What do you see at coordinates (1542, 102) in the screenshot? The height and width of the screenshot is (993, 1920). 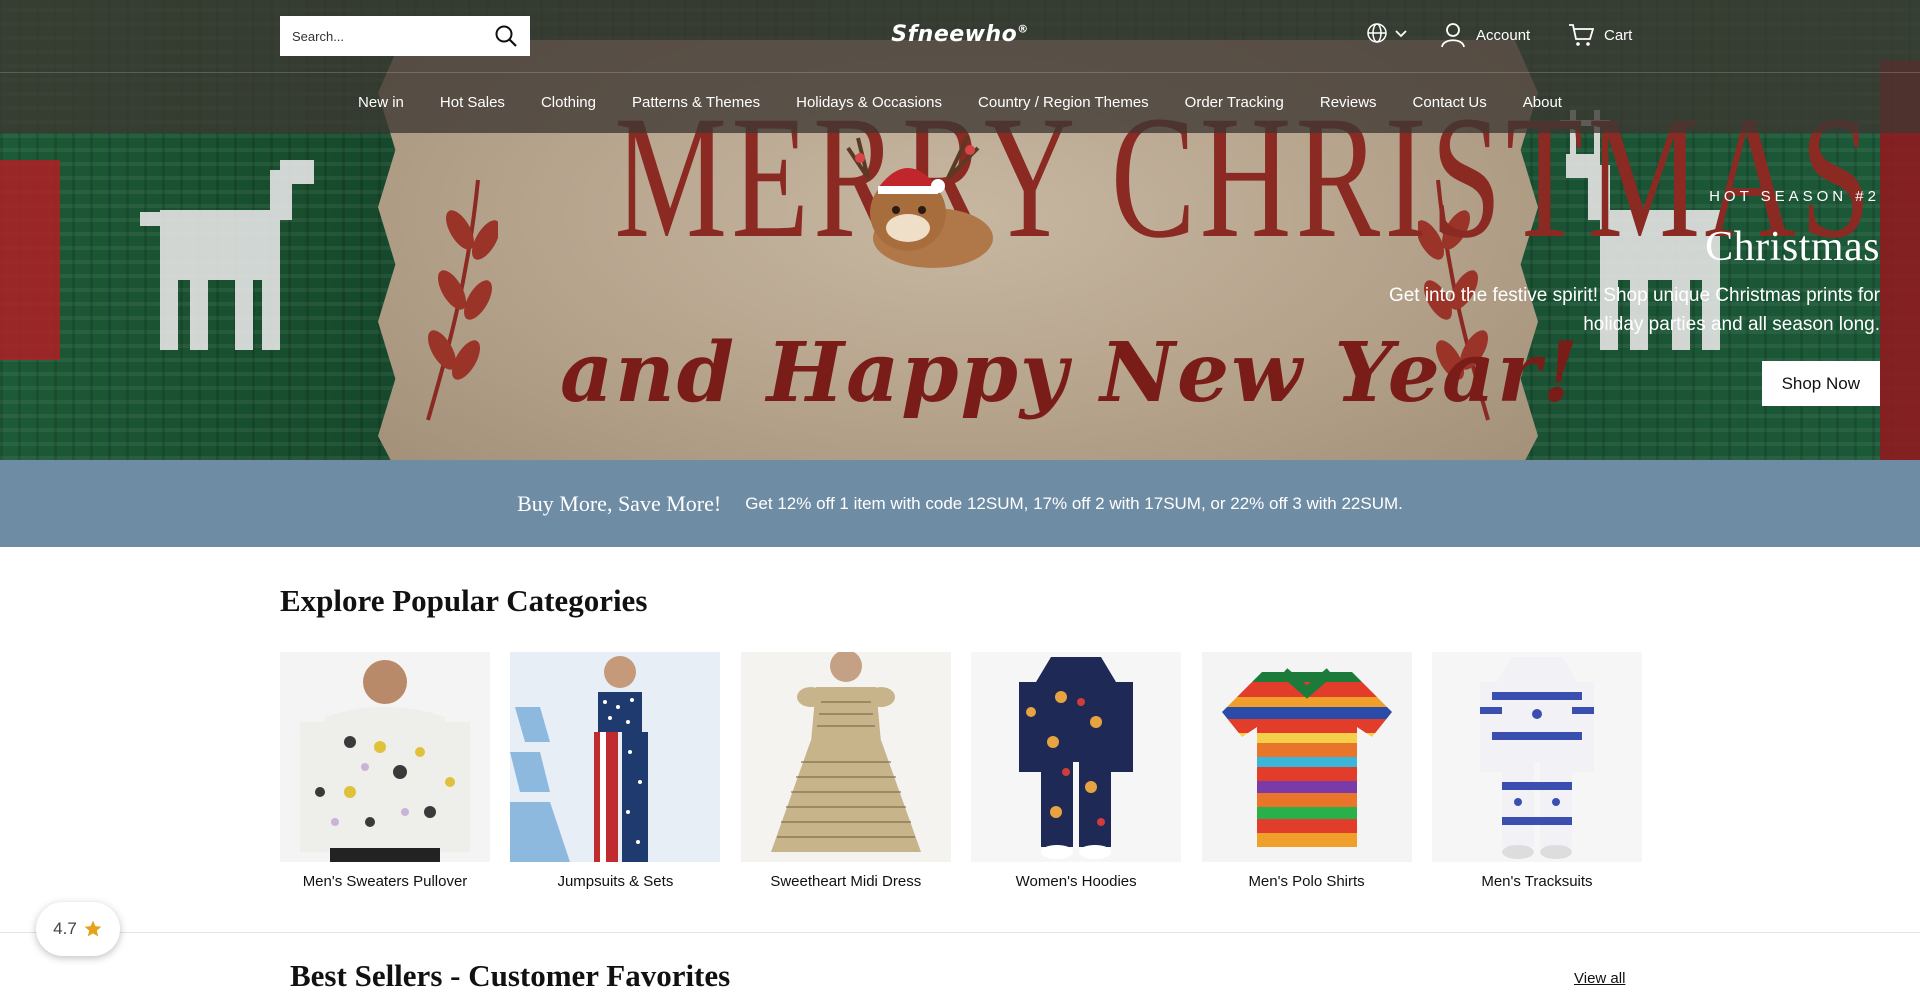 I see `nav-item-about: About` at bounding box center [1542, 102].